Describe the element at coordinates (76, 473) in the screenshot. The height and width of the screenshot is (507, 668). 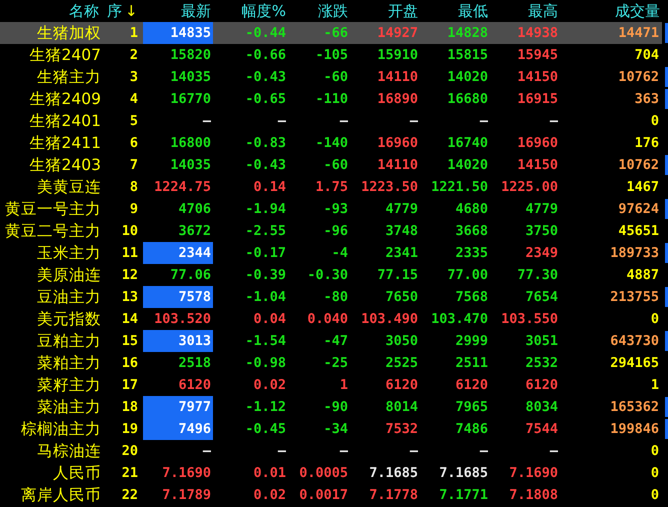
I see `instrument-name: 人民币` at that location.